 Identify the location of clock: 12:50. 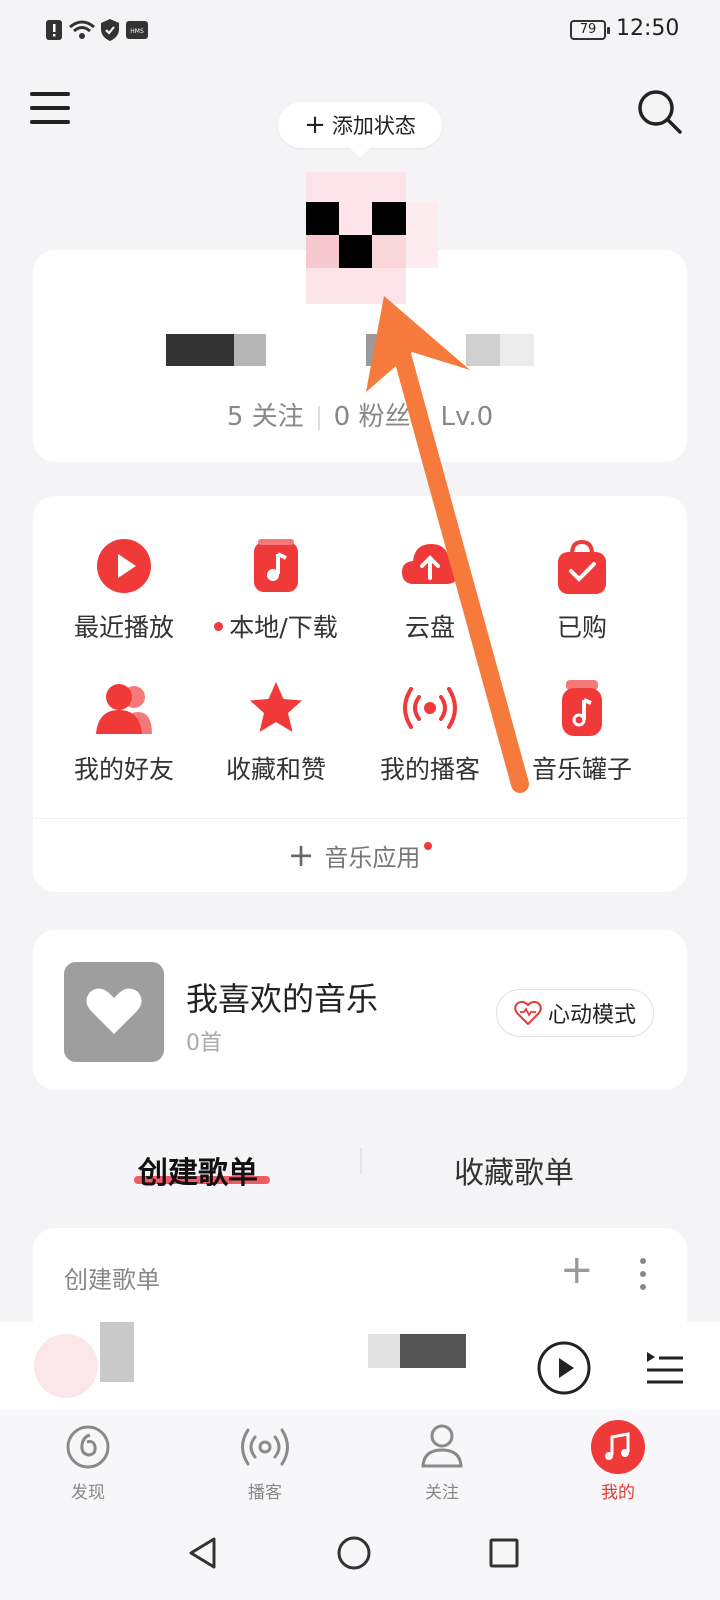
(648, 28).